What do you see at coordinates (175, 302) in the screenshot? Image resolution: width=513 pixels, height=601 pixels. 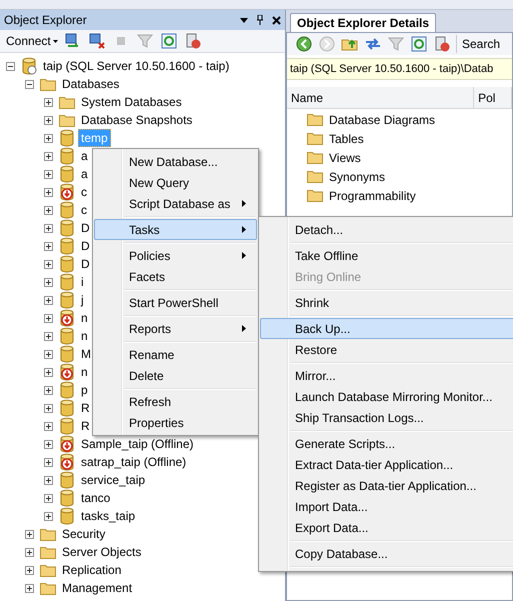 I see `menu-item: Start PowerShell` at bounding box center [175, 302].